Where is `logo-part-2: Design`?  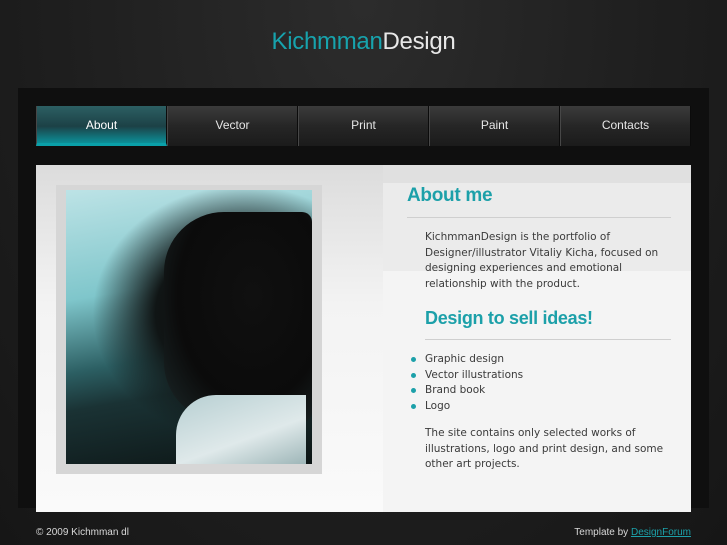
logo-part-2: Design is located at coordinates (419, 41).